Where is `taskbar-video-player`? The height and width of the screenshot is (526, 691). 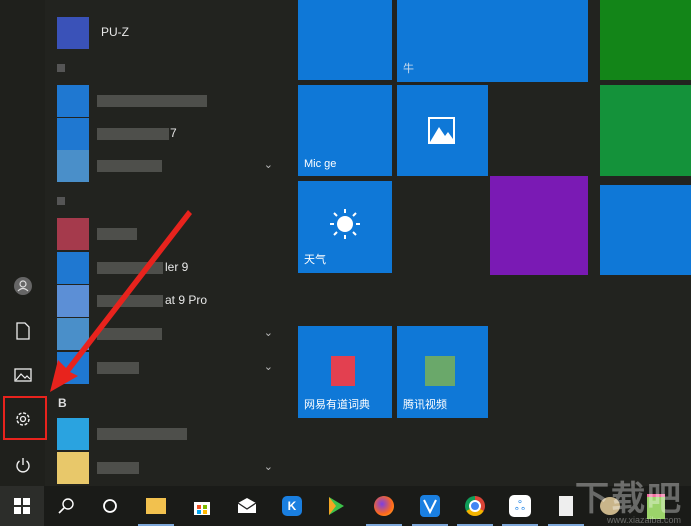
taskbar-video-player is located at coordinates (336, 506).